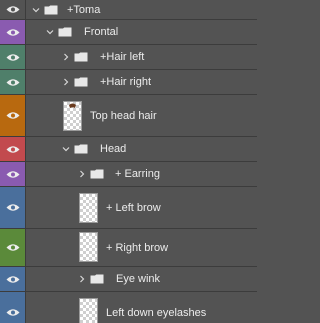 The width and height of the screenshot is (320, 323). Describe the element at coordinates (113, 149) in the screenshot. I see `layer-name: Head` at that location.